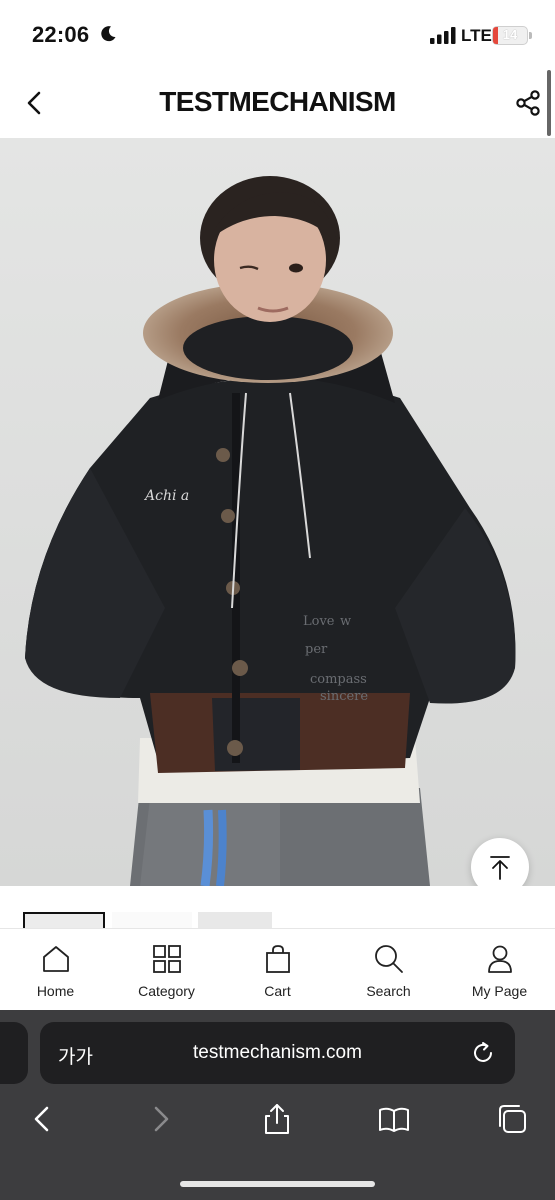 The height and width of the screenshot is (1200, 555). What do you see at coordinates (277, 907) in the screenshot?
I see `thumbnail-strip` at bounding box center [277, 907].